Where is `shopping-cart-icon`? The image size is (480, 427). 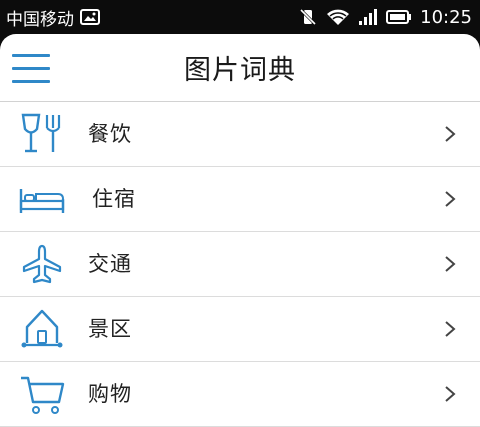 shopping-cart-icon is located at coordinates (42, 394).